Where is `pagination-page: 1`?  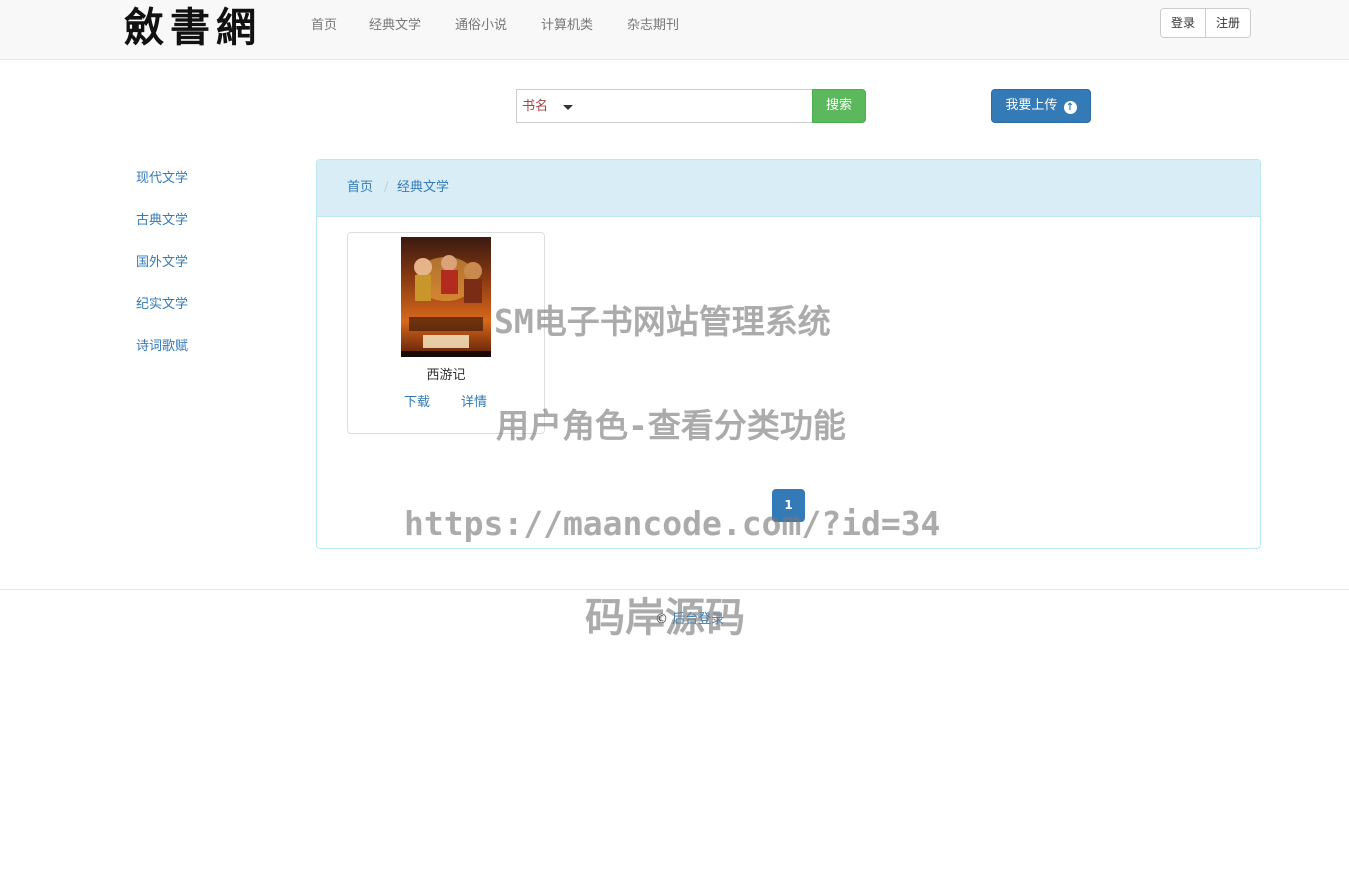 pagination-page: 1 is located at coordinates (788, 505).